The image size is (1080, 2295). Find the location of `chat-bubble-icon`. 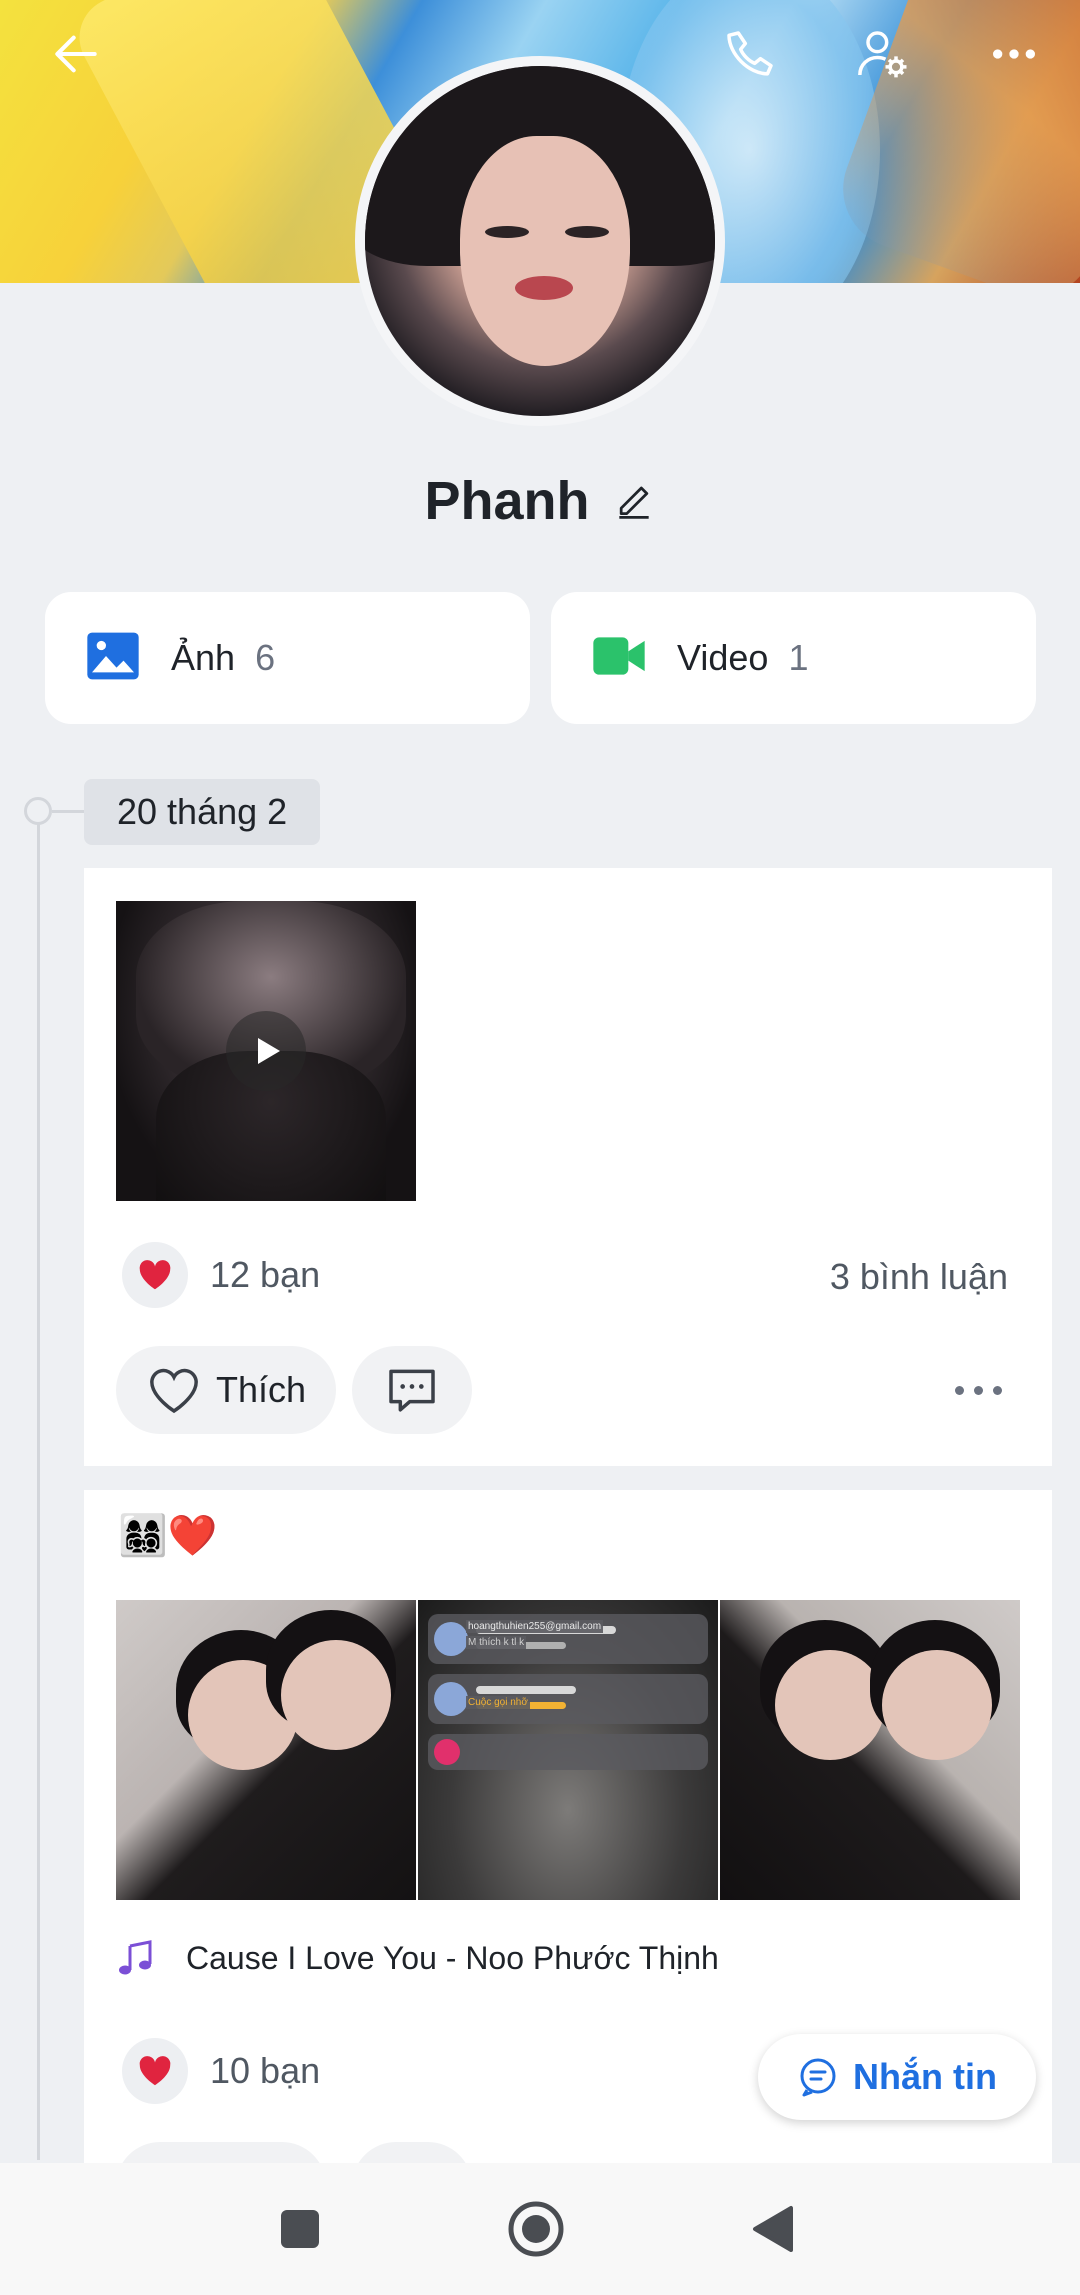

chat-bubble-icon is located at coordinates (818, 2077).